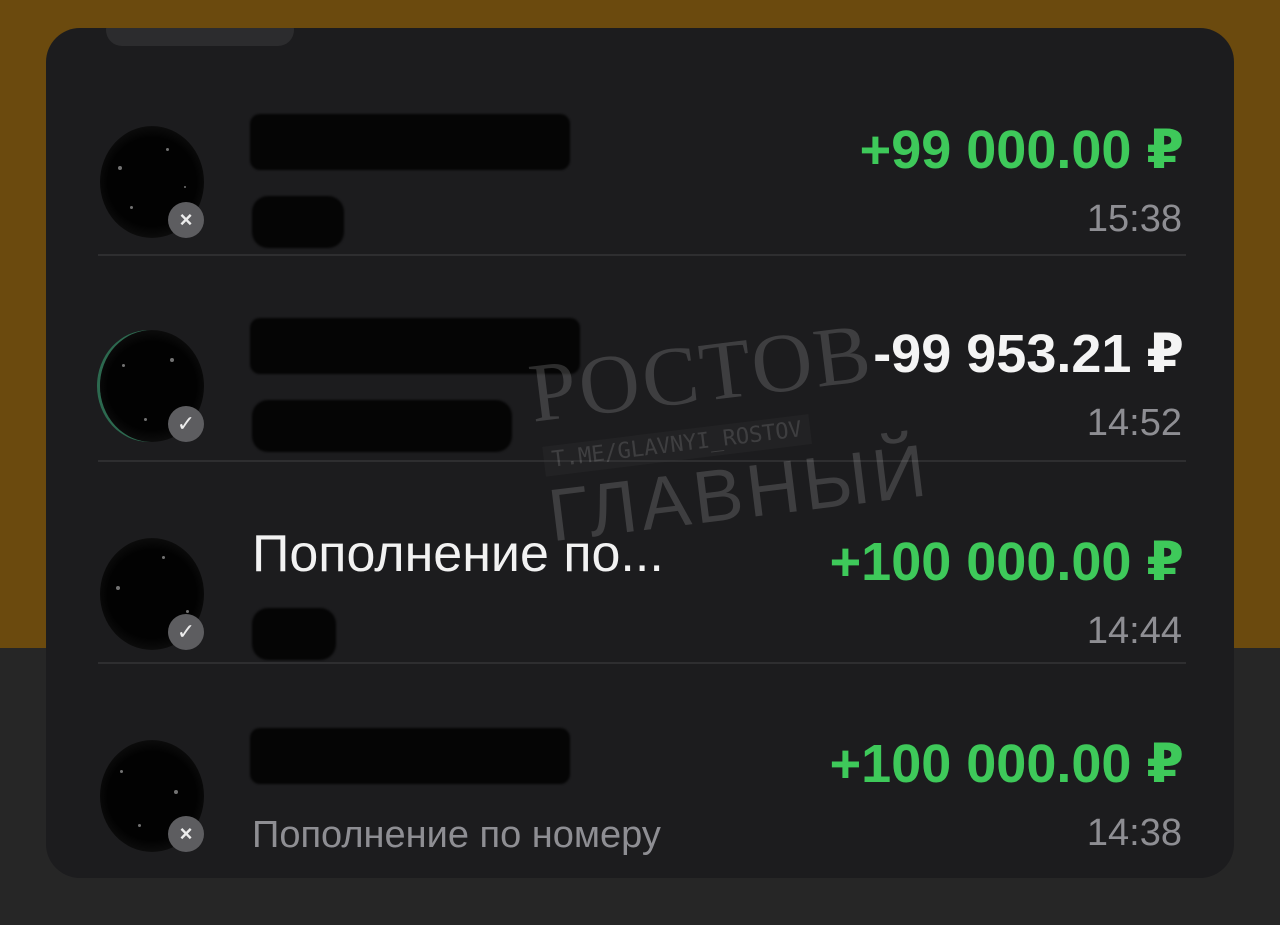 The height and width of the screenshot is (925, 1280). I want to click on transaction-time: 15:38, so click(1134, 219).